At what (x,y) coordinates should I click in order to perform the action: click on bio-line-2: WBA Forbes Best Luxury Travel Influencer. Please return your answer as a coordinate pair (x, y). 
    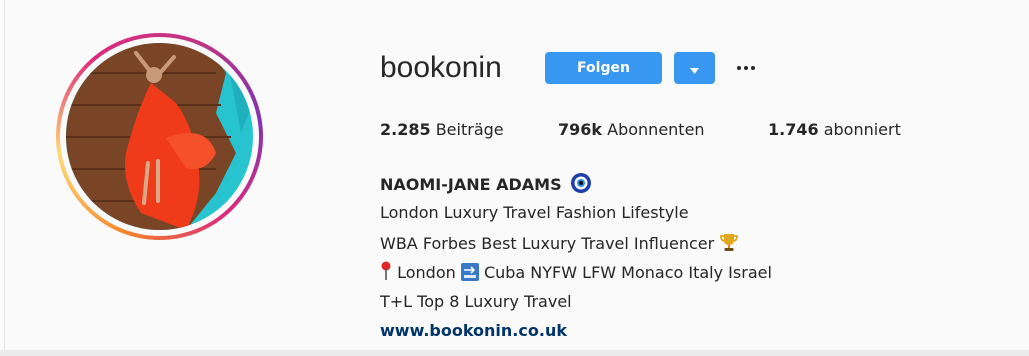
    Looking at the image, I should click on (559, 243).